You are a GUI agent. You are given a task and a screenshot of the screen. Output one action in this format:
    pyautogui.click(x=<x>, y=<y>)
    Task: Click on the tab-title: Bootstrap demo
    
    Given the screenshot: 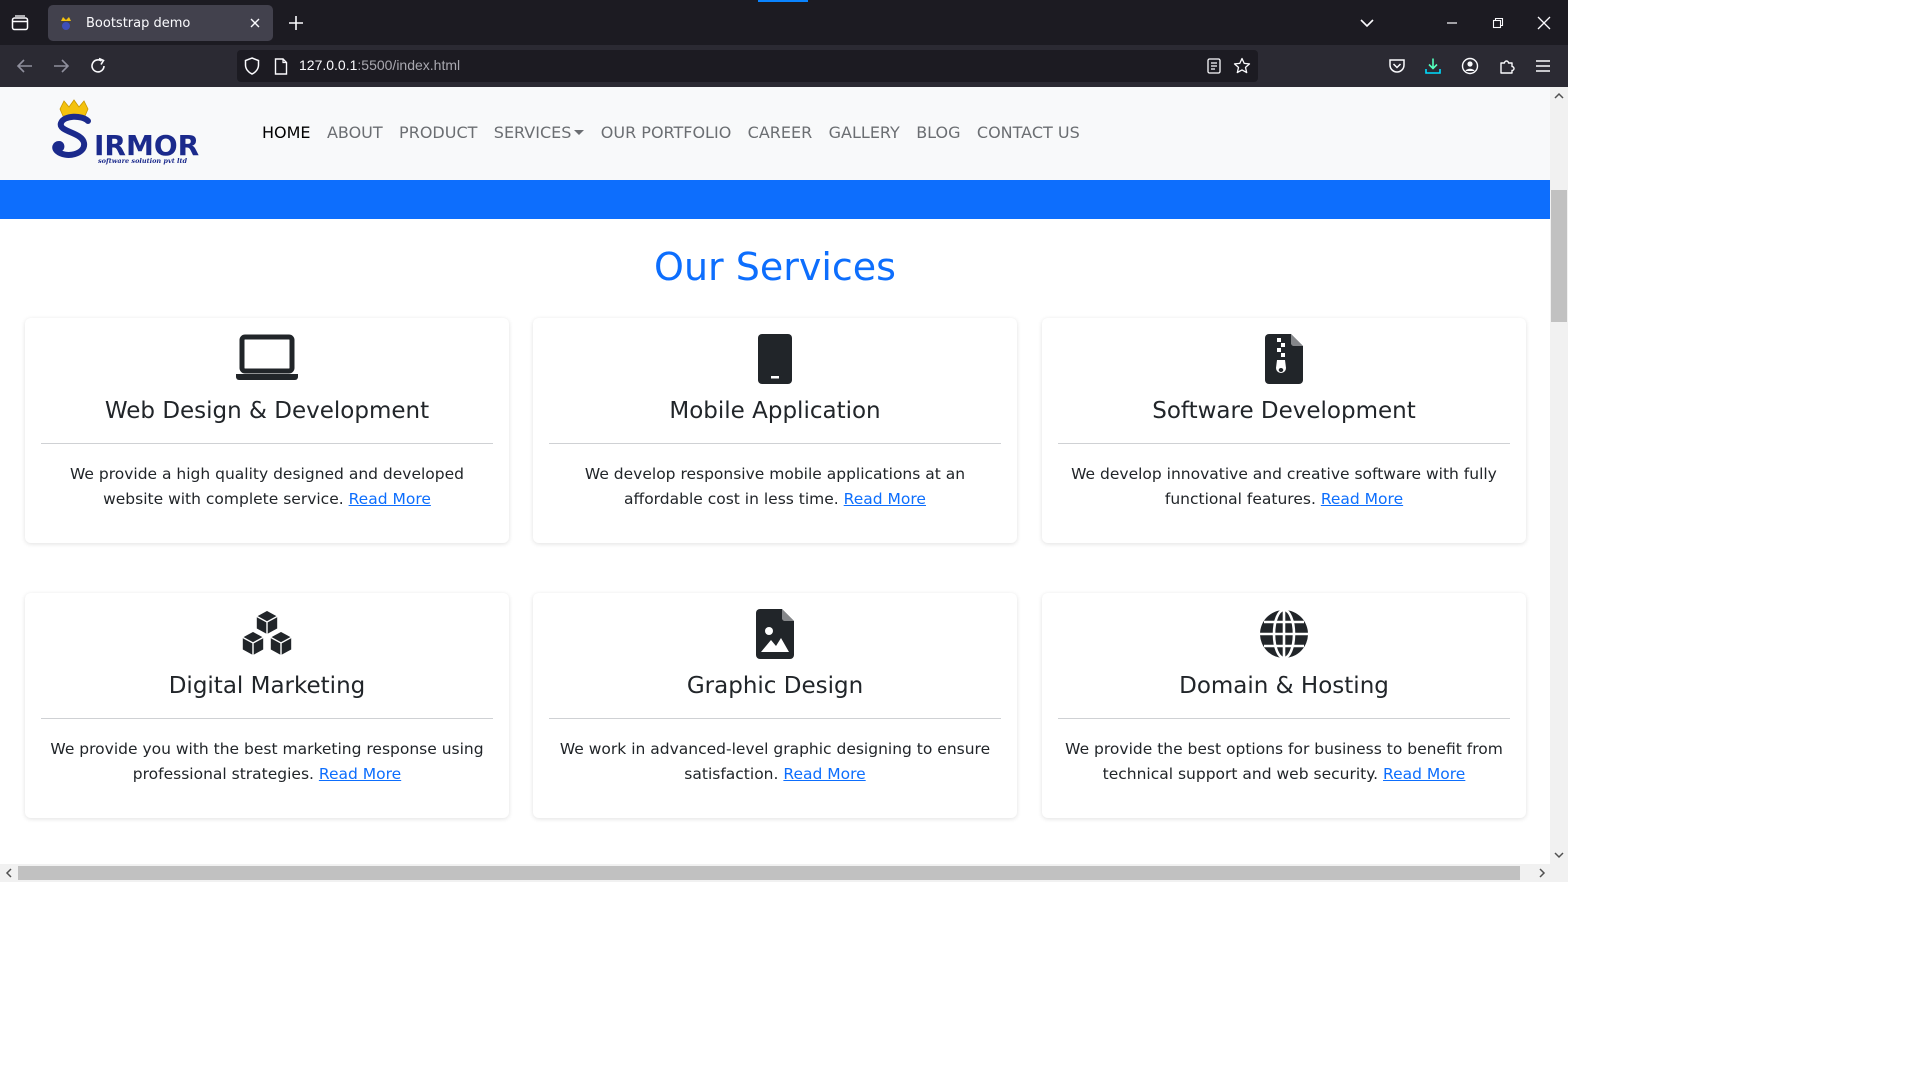 What is the action you would take?
    pyautogui.click(x=138, y=23)
    